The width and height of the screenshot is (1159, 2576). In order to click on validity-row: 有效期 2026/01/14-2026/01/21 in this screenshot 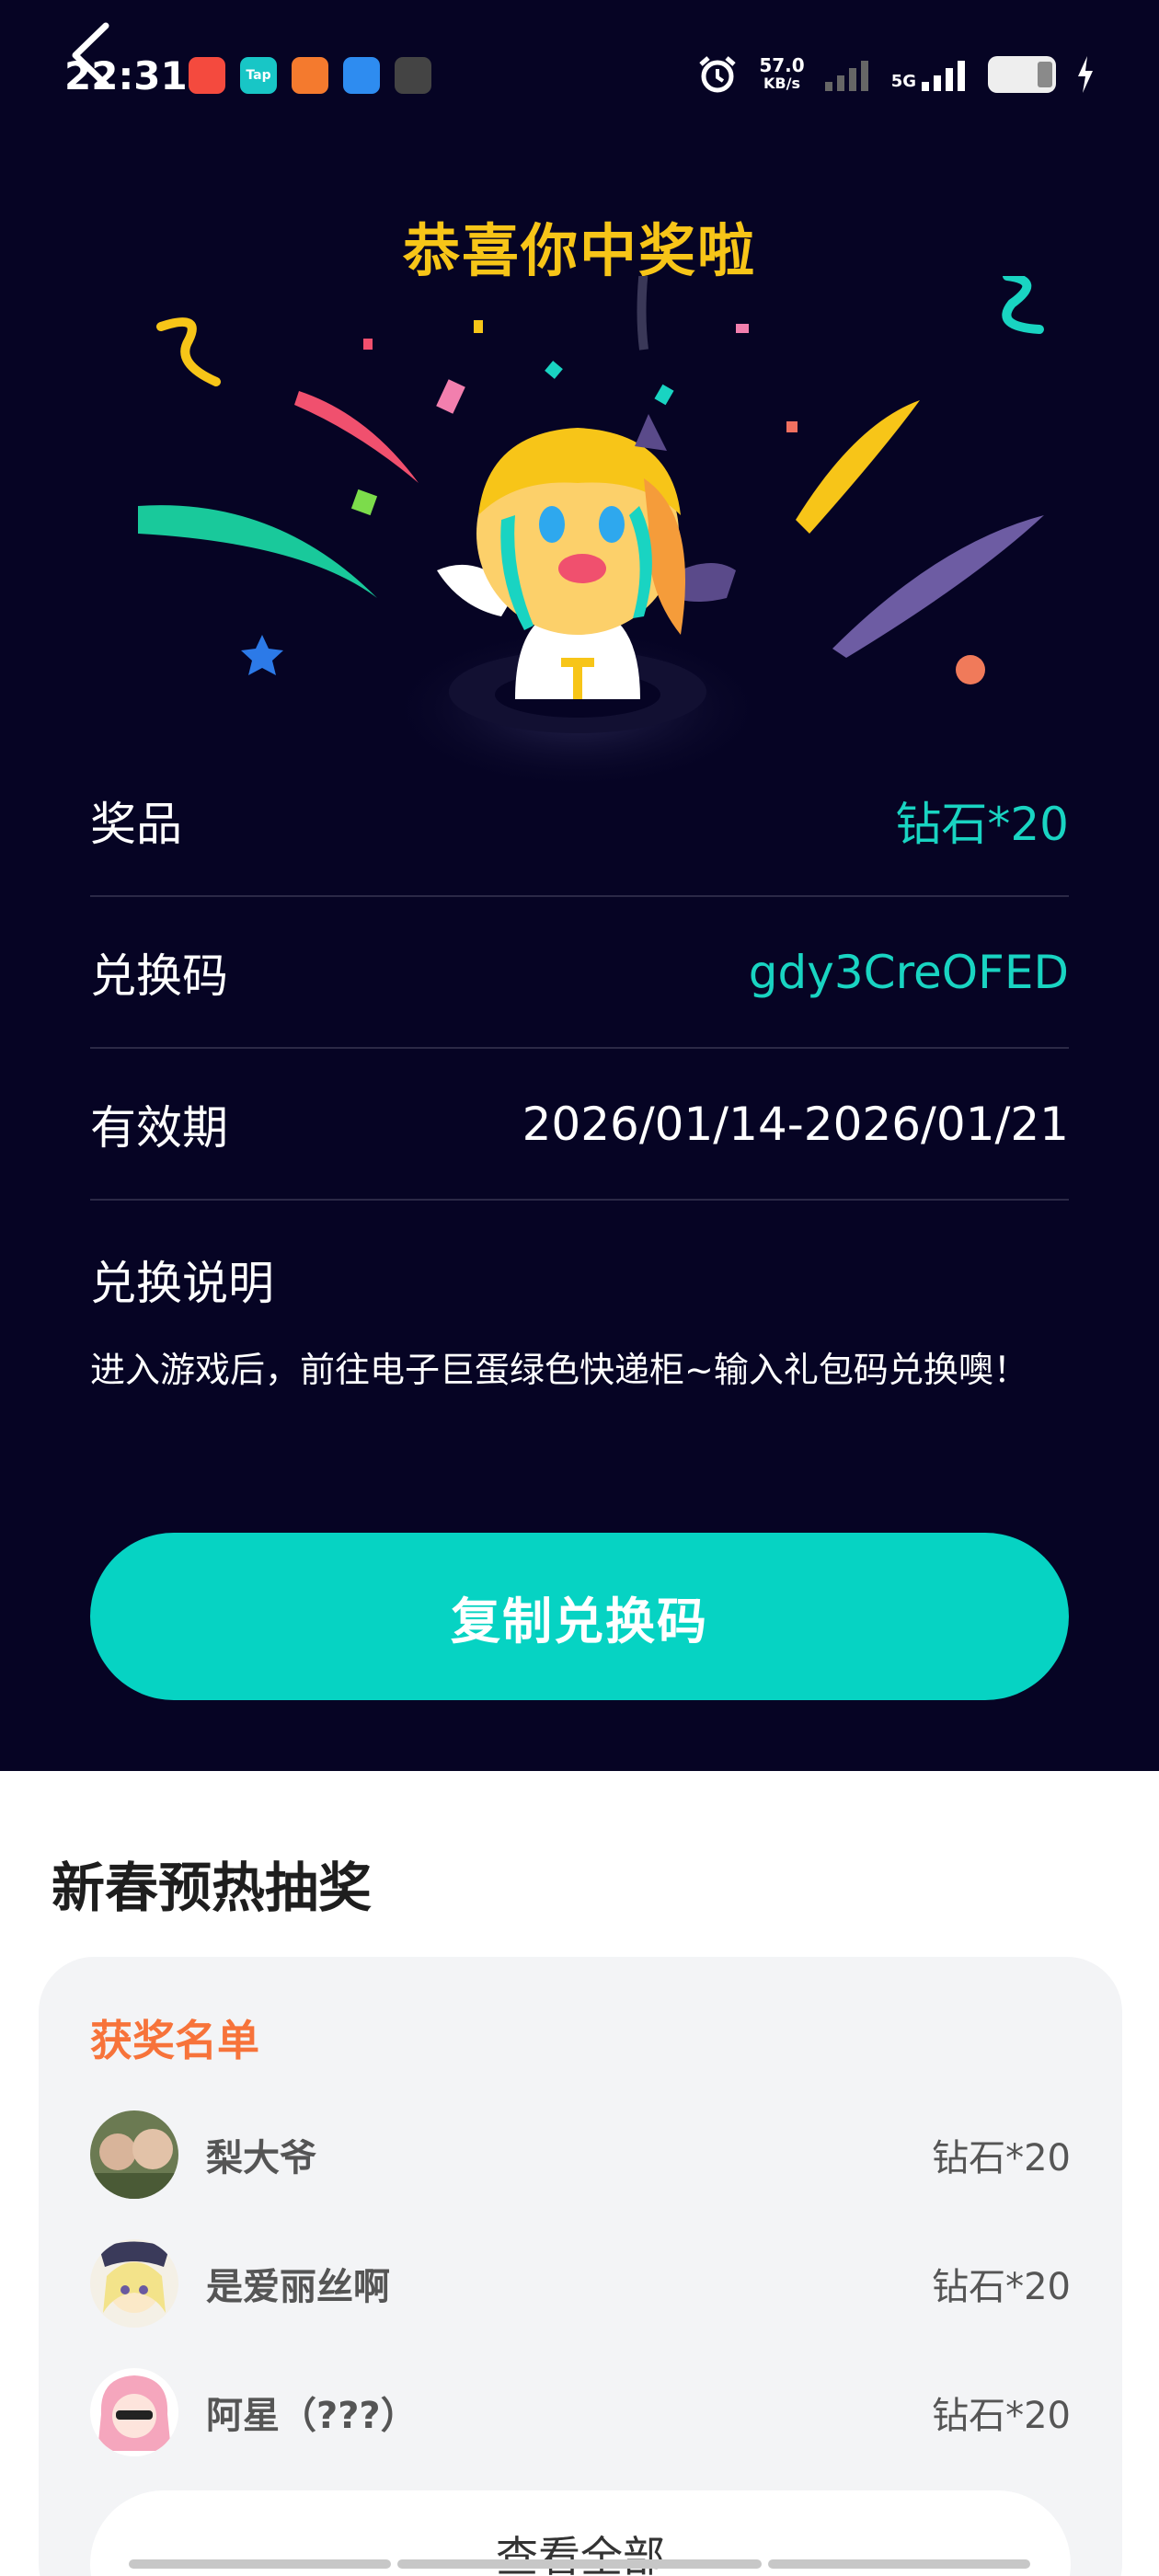, I will do `click(579, 1125)`.